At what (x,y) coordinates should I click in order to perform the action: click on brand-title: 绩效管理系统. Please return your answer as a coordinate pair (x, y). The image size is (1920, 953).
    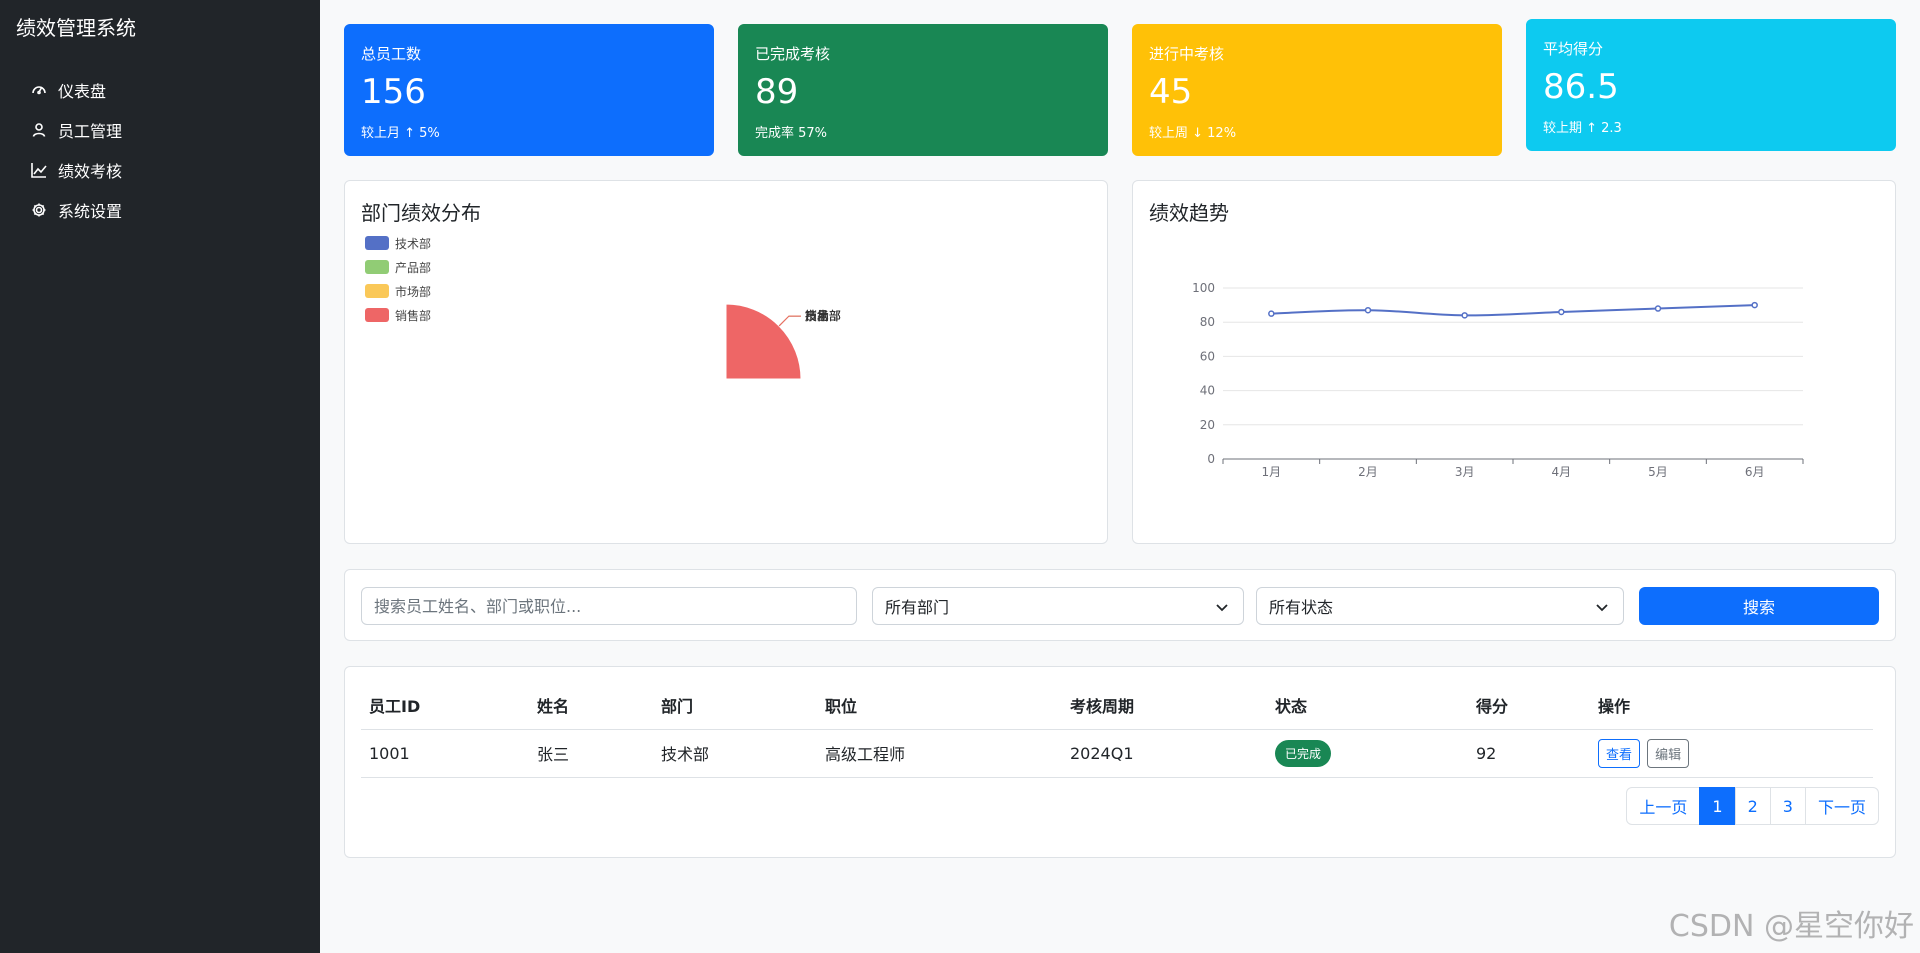
    Looking at the image, I should click on (76, 28).